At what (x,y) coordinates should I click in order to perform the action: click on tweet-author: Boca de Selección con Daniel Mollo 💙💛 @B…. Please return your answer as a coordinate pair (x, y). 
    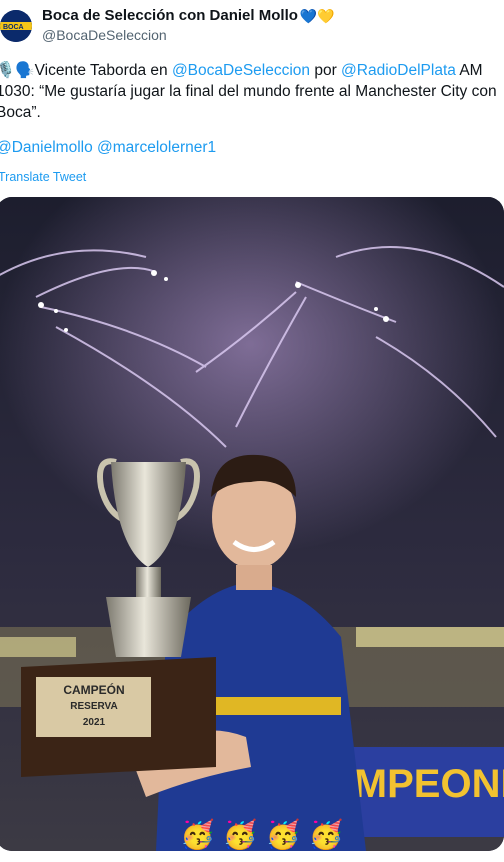
    Looking at the image, I should click on (188, 25).